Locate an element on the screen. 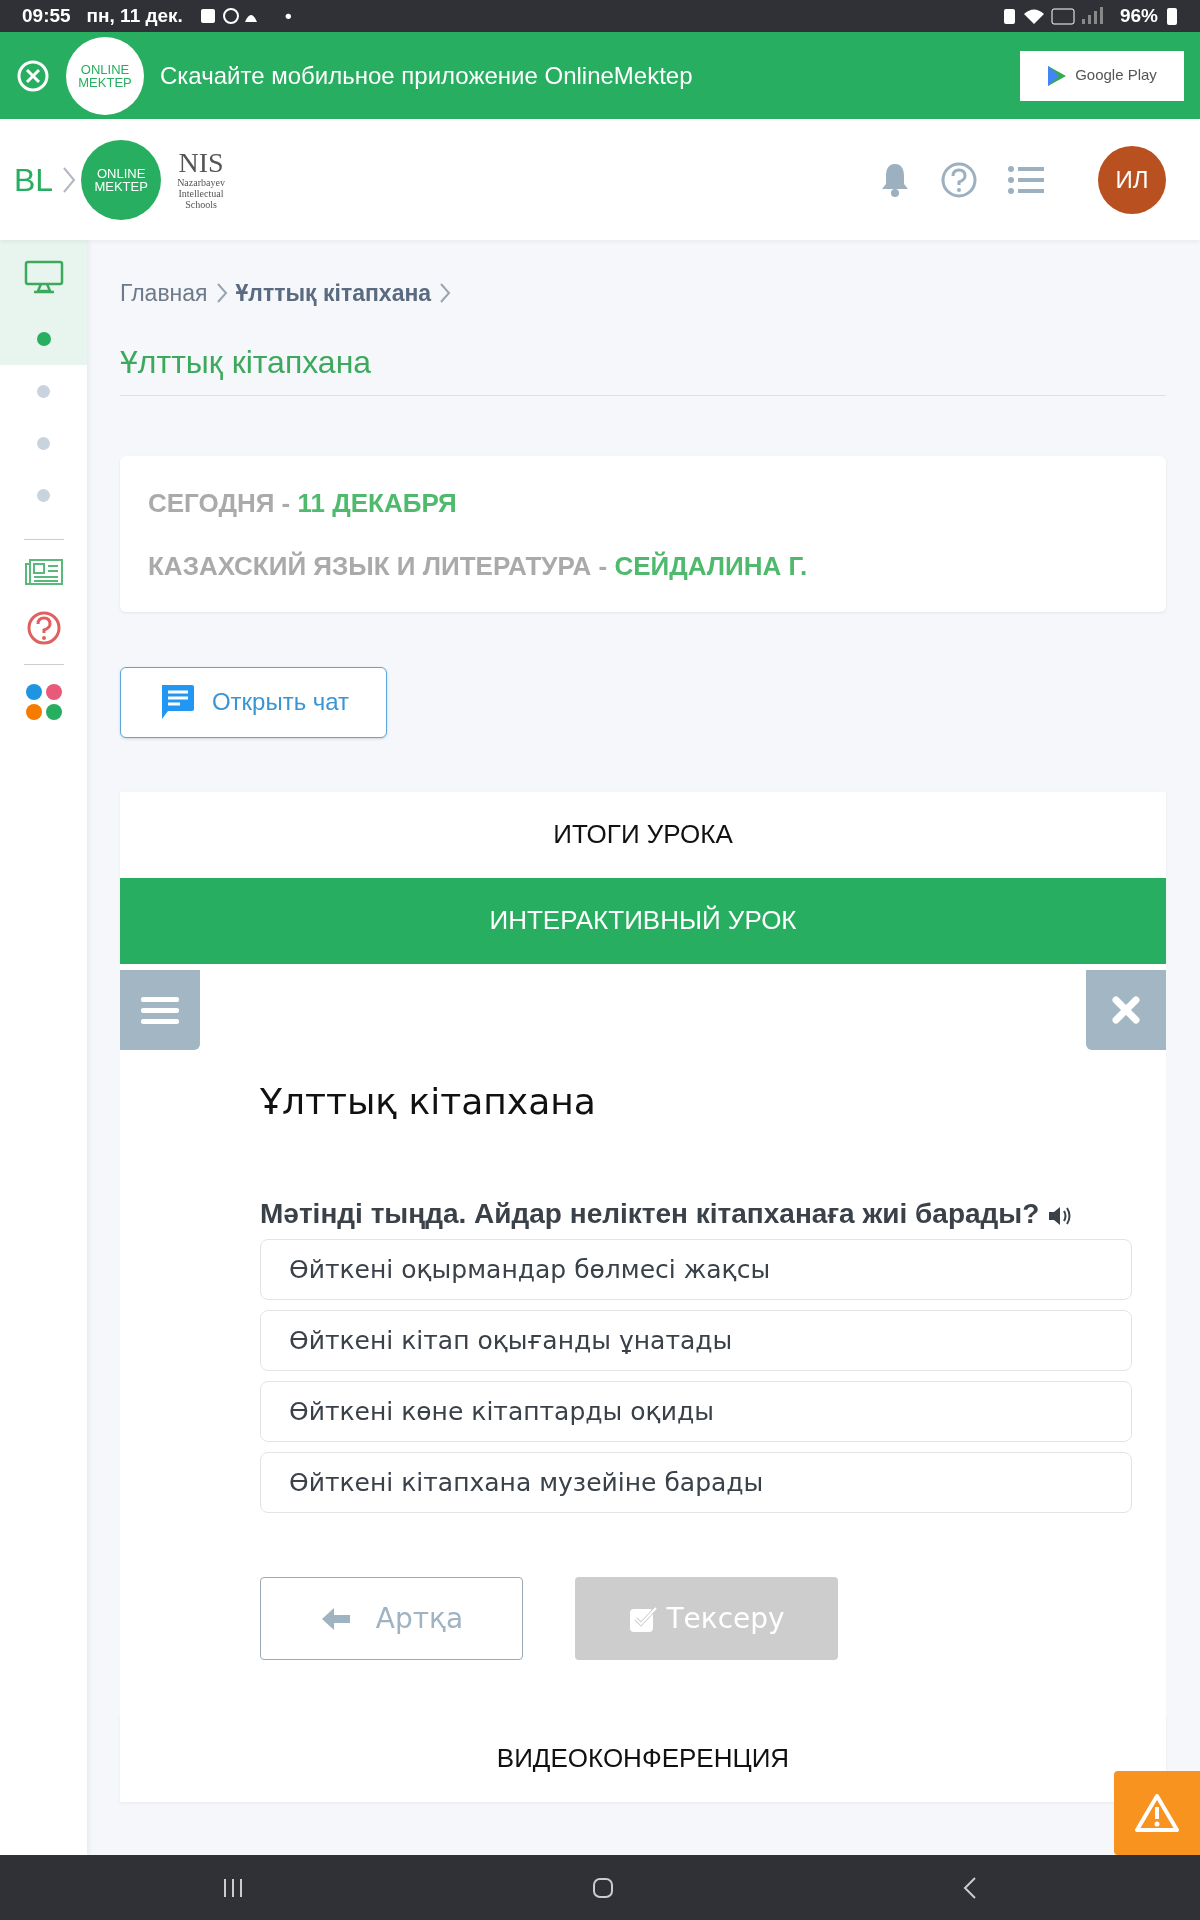 This screenshot has height=1920, width=1200. answer-option: Өйткені кітап оқығанды ұнатады is located at coordinates (696, 1341).